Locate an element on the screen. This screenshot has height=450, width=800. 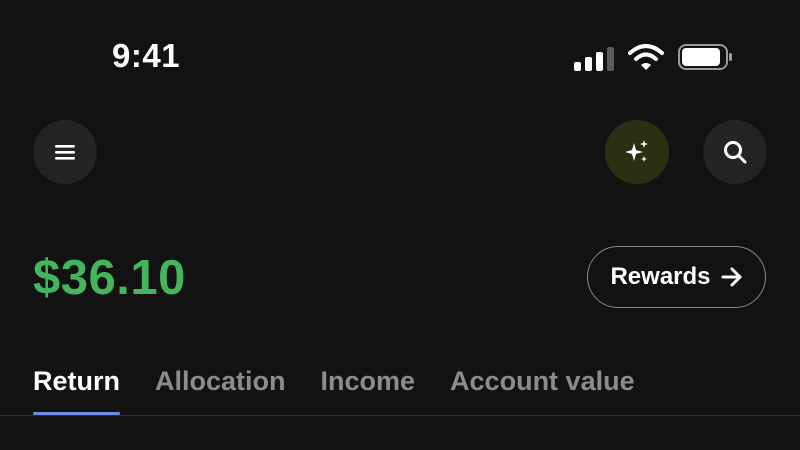
rewards-button: Rewards is located at coordinates (676, 277).